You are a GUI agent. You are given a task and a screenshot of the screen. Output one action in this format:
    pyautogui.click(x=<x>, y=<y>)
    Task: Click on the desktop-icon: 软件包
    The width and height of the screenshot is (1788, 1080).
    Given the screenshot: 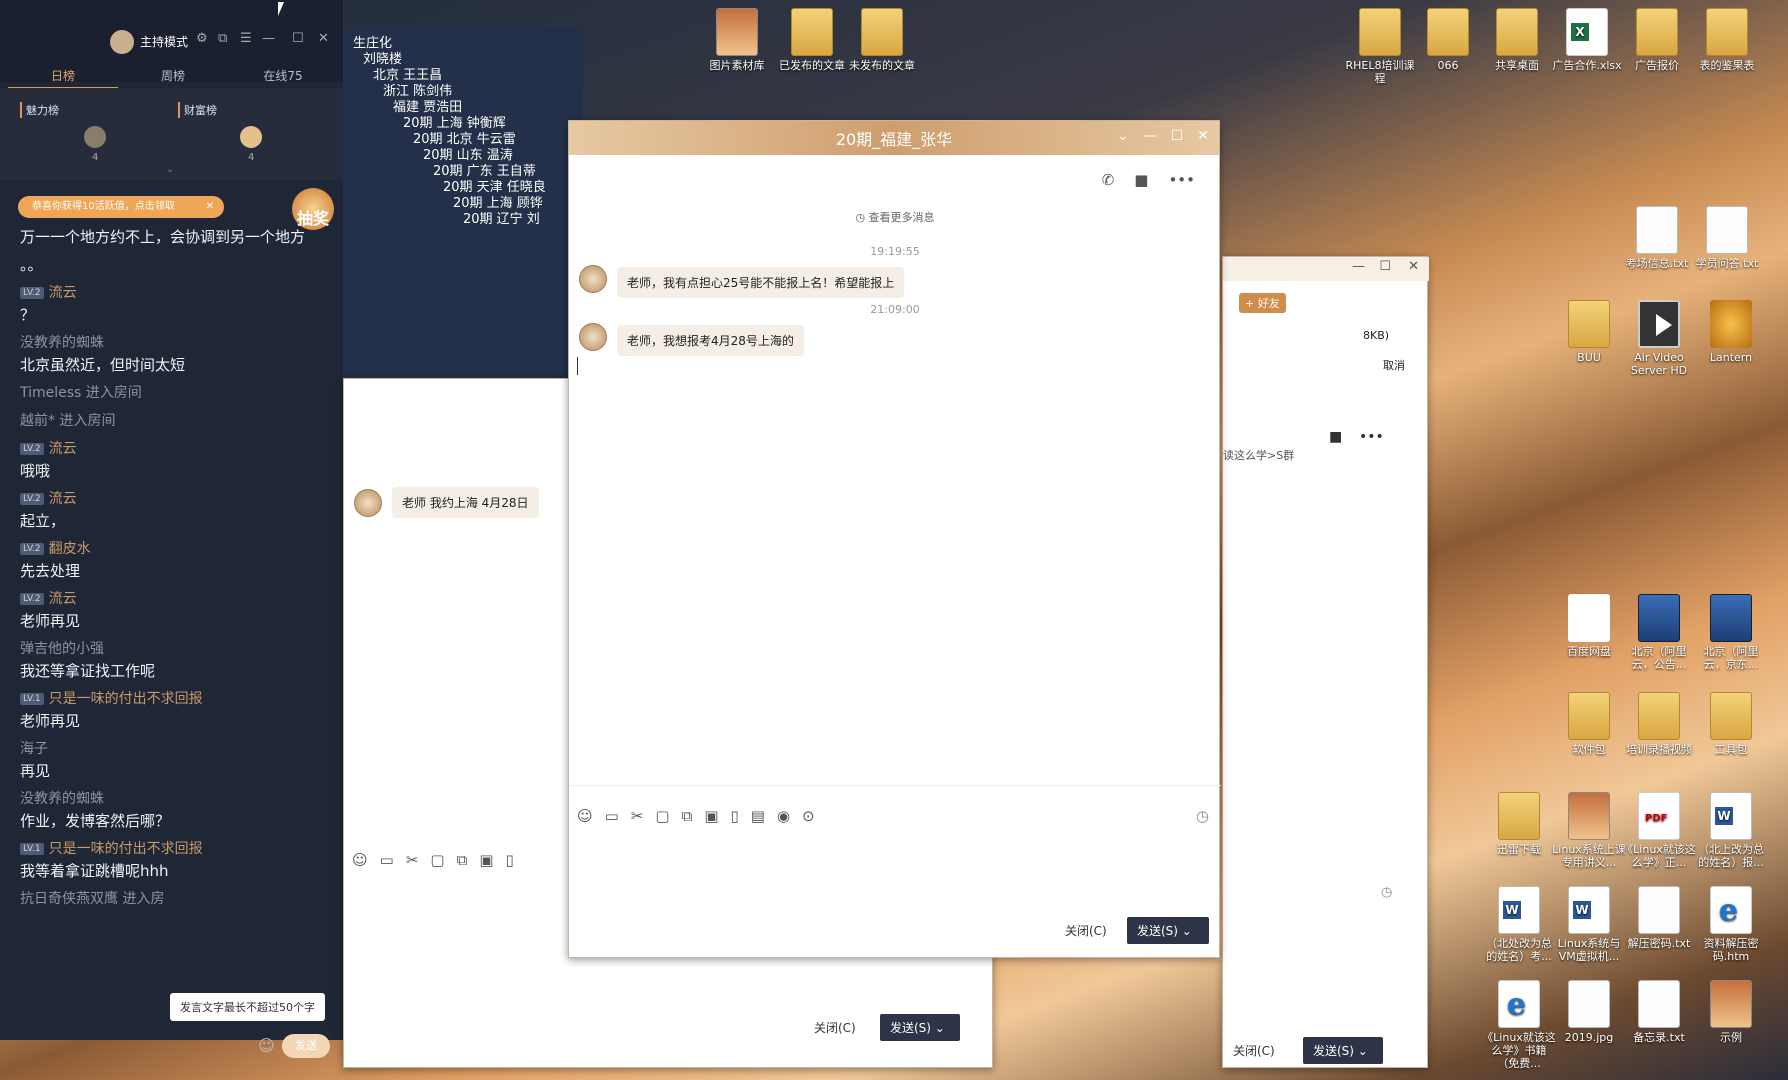 What is the action you would take?
    pyautogui.click(x=1589, y=724)
    